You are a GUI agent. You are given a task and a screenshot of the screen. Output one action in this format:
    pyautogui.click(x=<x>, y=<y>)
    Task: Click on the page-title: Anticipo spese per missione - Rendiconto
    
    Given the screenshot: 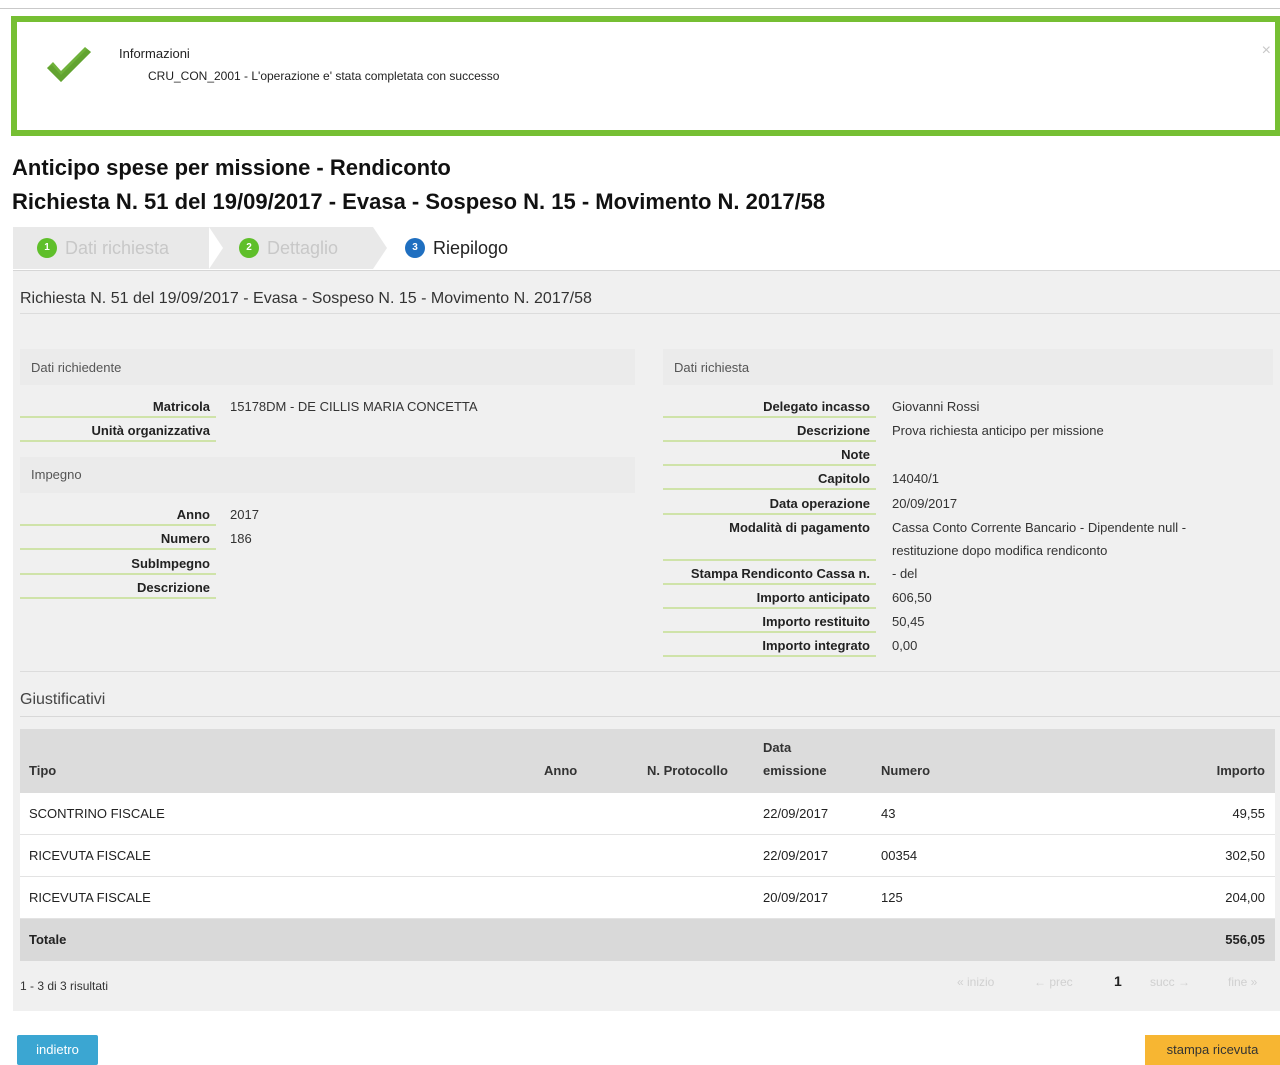 What is the action you would take?
    pyautogui.click(x=231, y=167)
    